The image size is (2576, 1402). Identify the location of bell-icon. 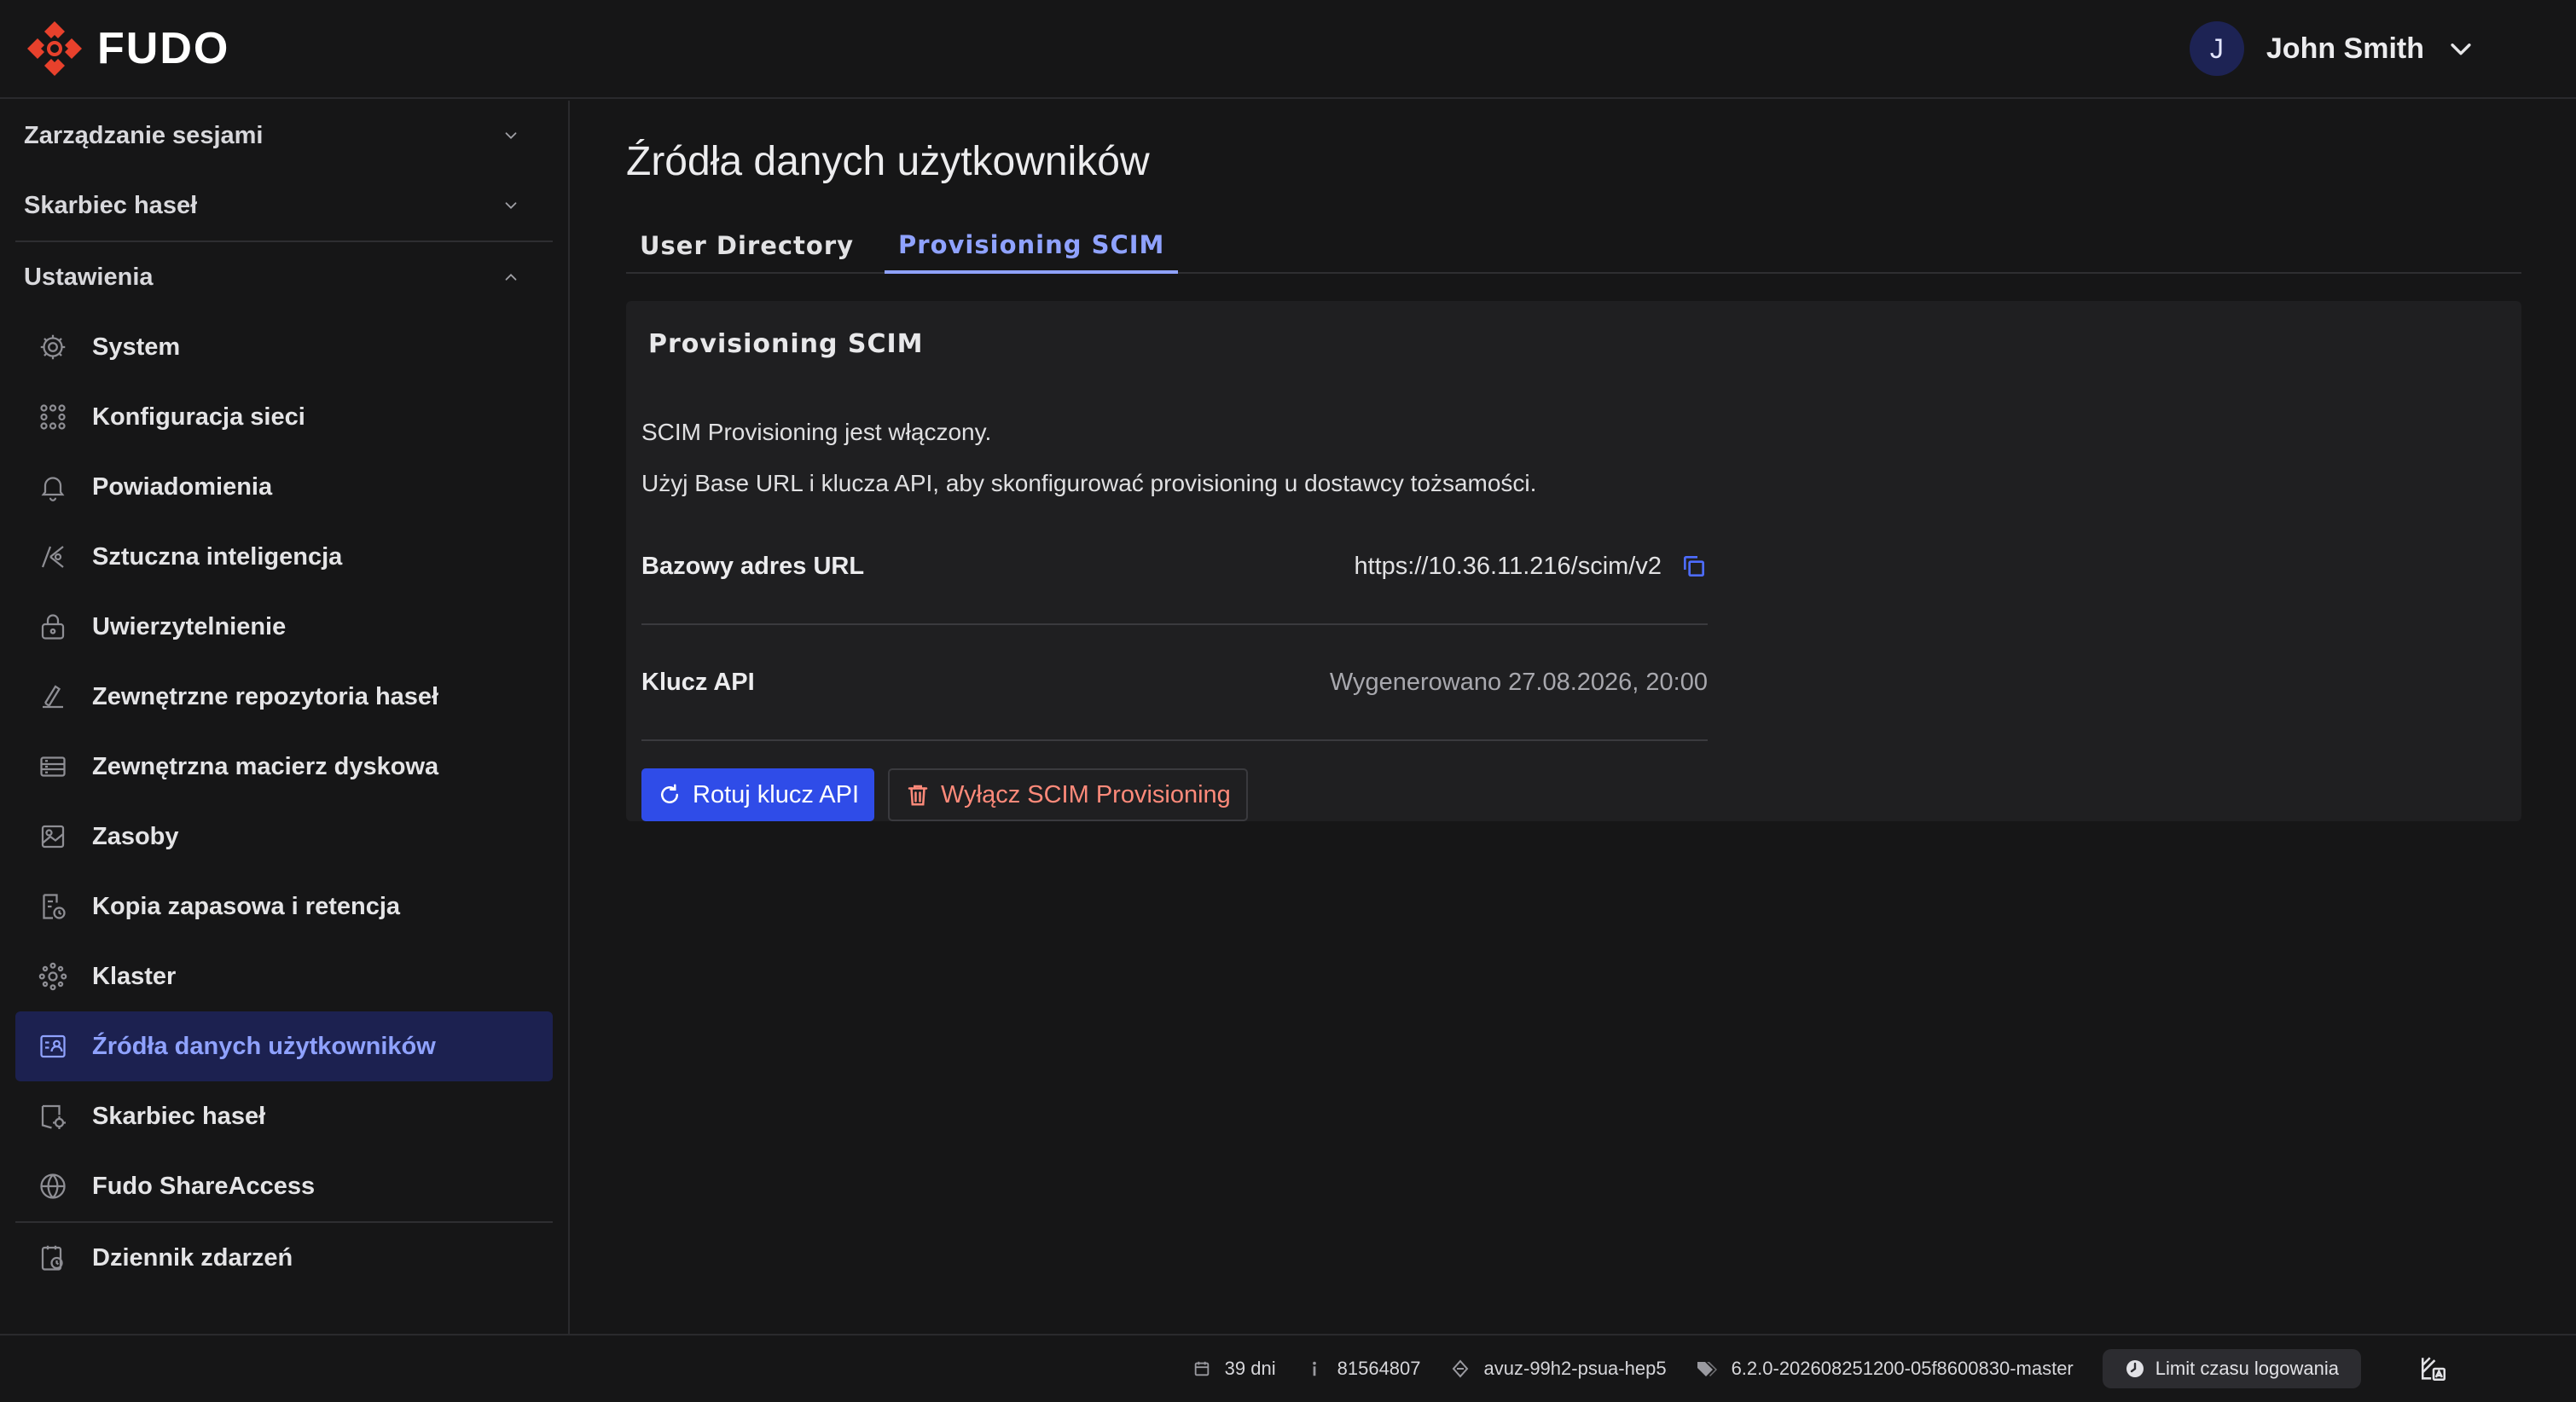
(53, 489).